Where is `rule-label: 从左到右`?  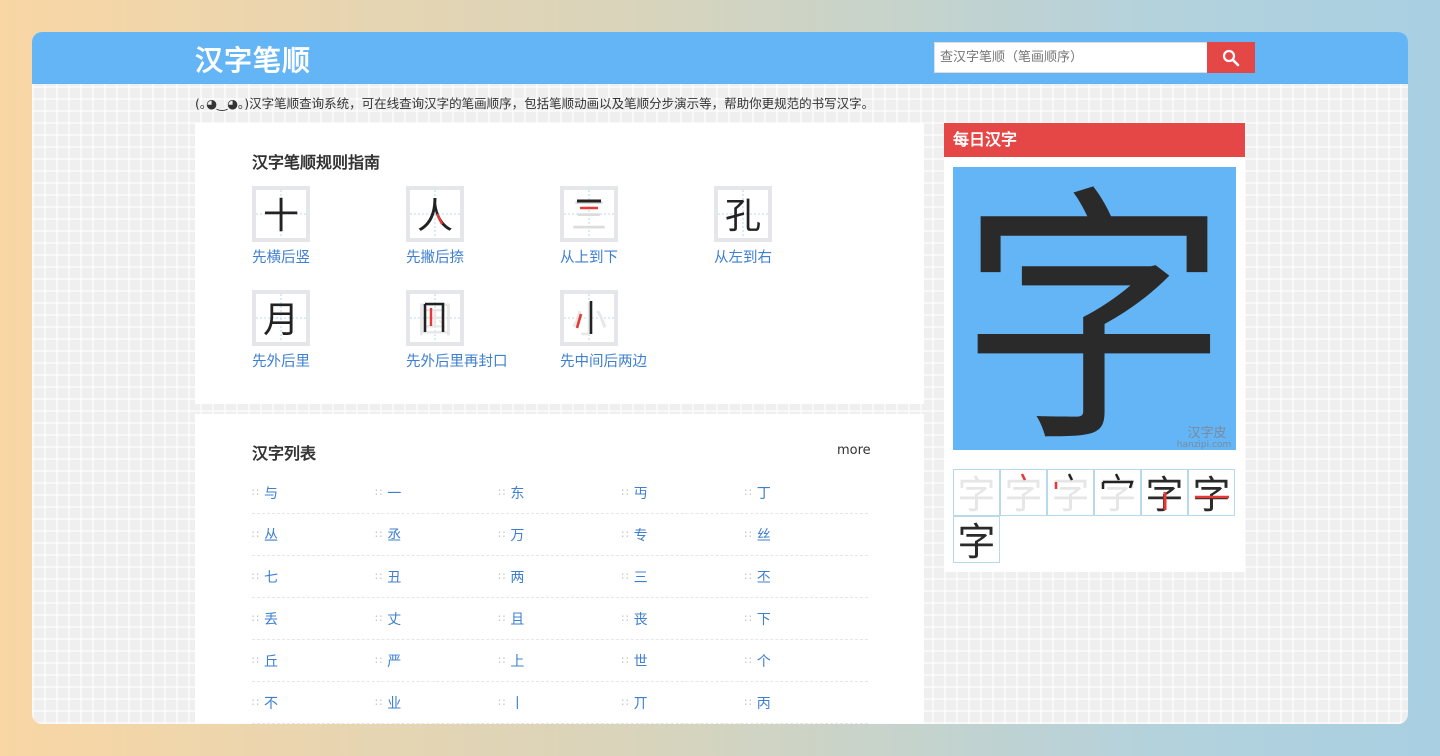
rule-label: 从左到右 is located at coordinates (784, 256).